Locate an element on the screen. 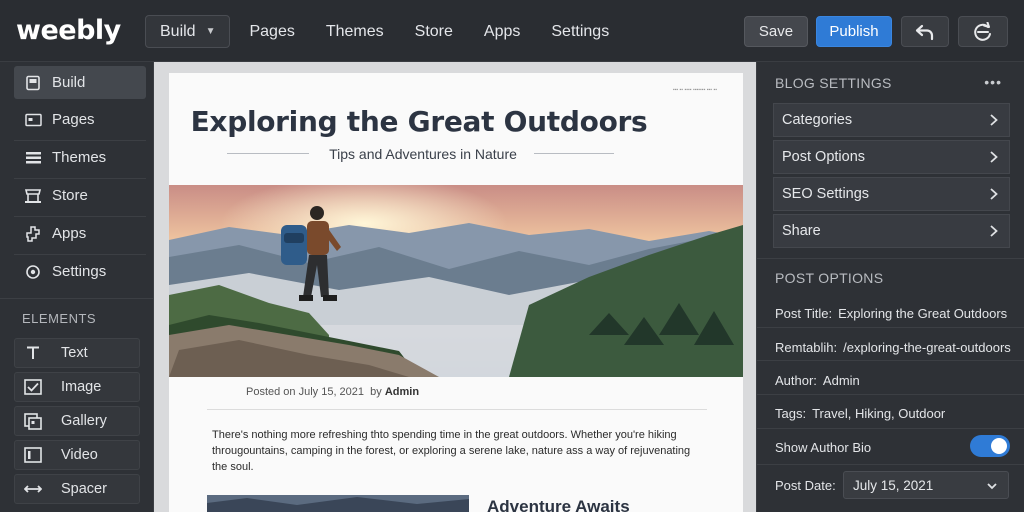 Image resolution: width=1024 pixels, height=512 pixels. post-meta: Posted on July 15, 2021 by Admin is located at coordinates (332, 392).